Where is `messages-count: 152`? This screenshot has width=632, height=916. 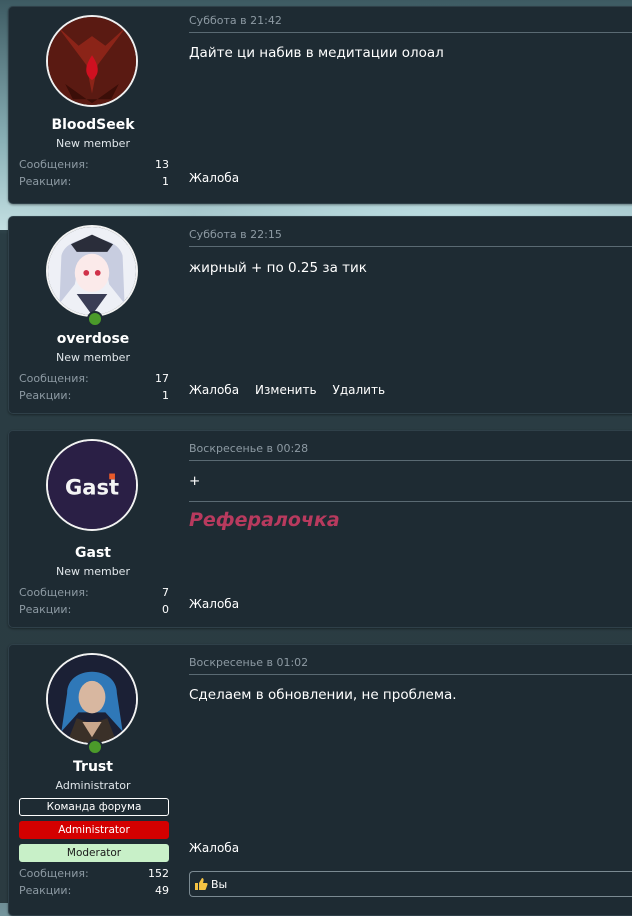 messages-count: 152 is located at coordinates (158, 873).